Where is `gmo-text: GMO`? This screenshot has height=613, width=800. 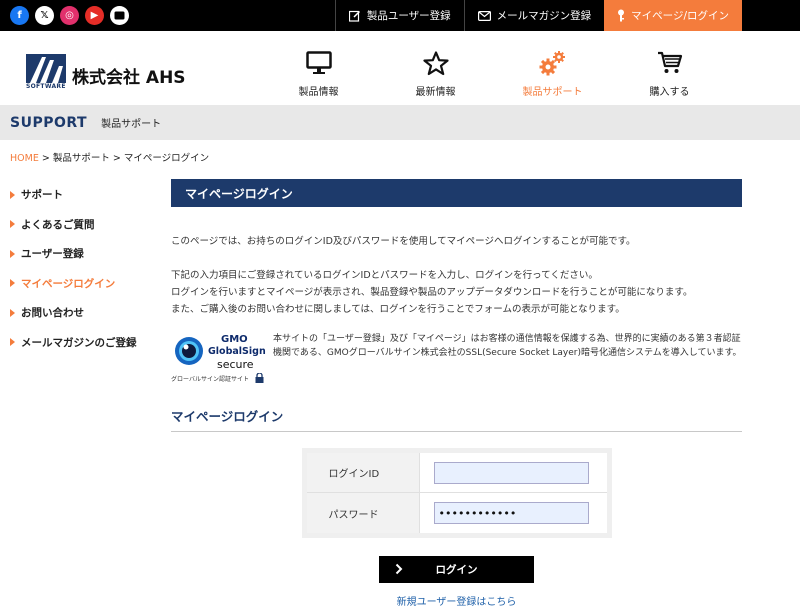 gmo-text: GMO is located at coordinates (234, 339).